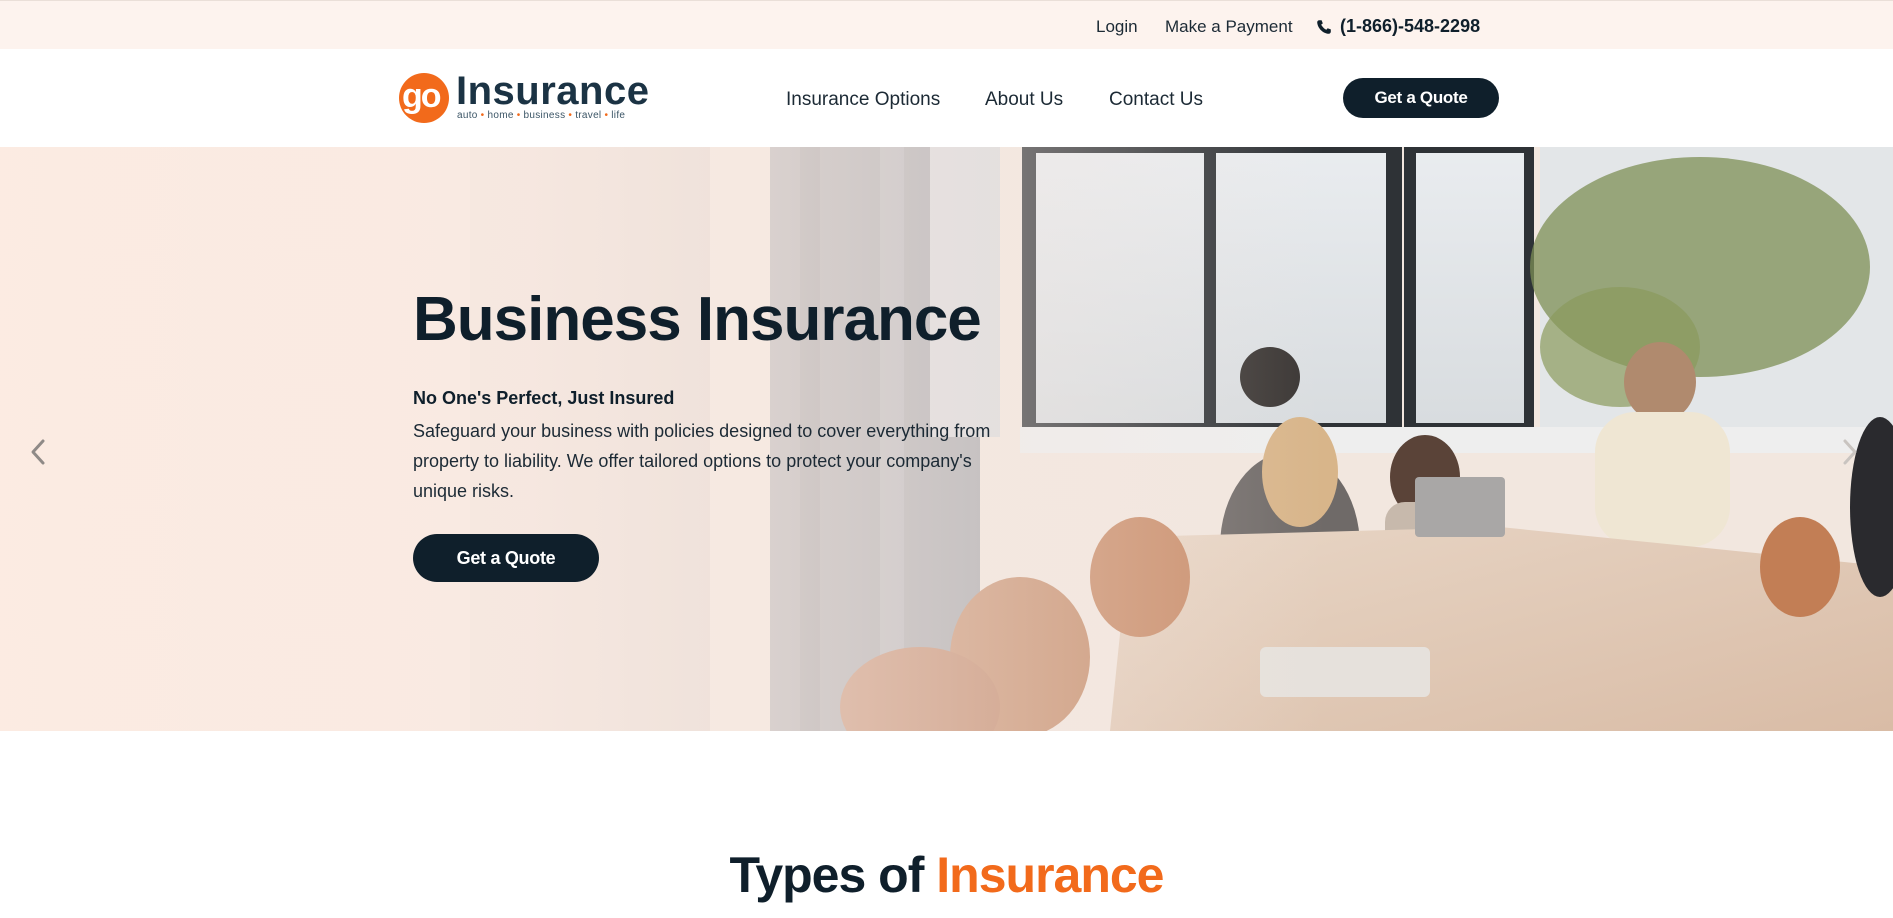  Describe the element at coordinates (697, 319) in the screenshot. I see `hero-title: Business Insurance` at that location.